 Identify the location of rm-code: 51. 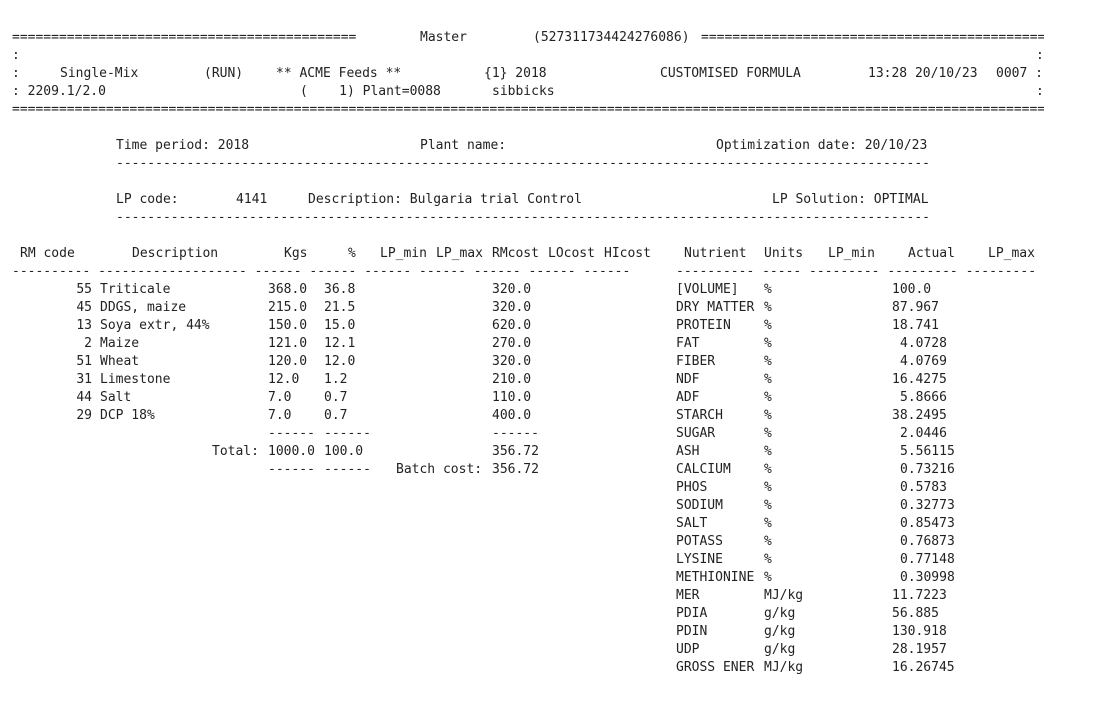
(84, 361).